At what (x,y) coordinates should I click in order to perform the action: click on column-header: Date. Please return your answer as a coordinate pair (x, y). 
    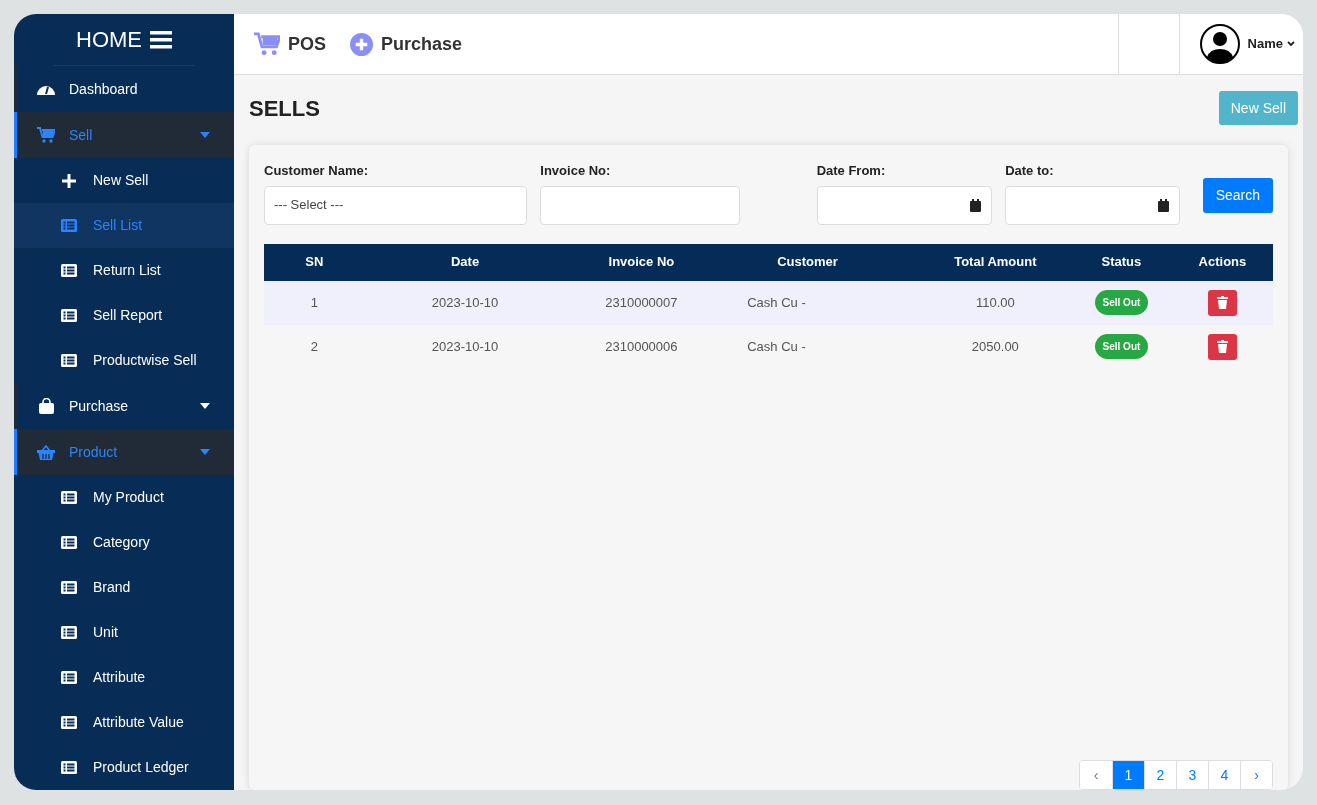
    Looking at the image, I should click on (465, 262).